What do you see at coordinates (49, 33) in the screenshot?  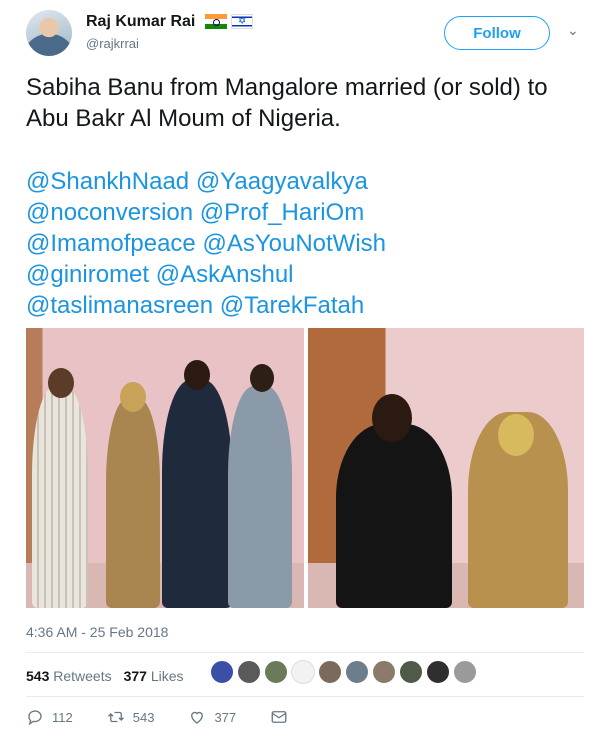 I see `avatar` at bounding box center [49, 33].